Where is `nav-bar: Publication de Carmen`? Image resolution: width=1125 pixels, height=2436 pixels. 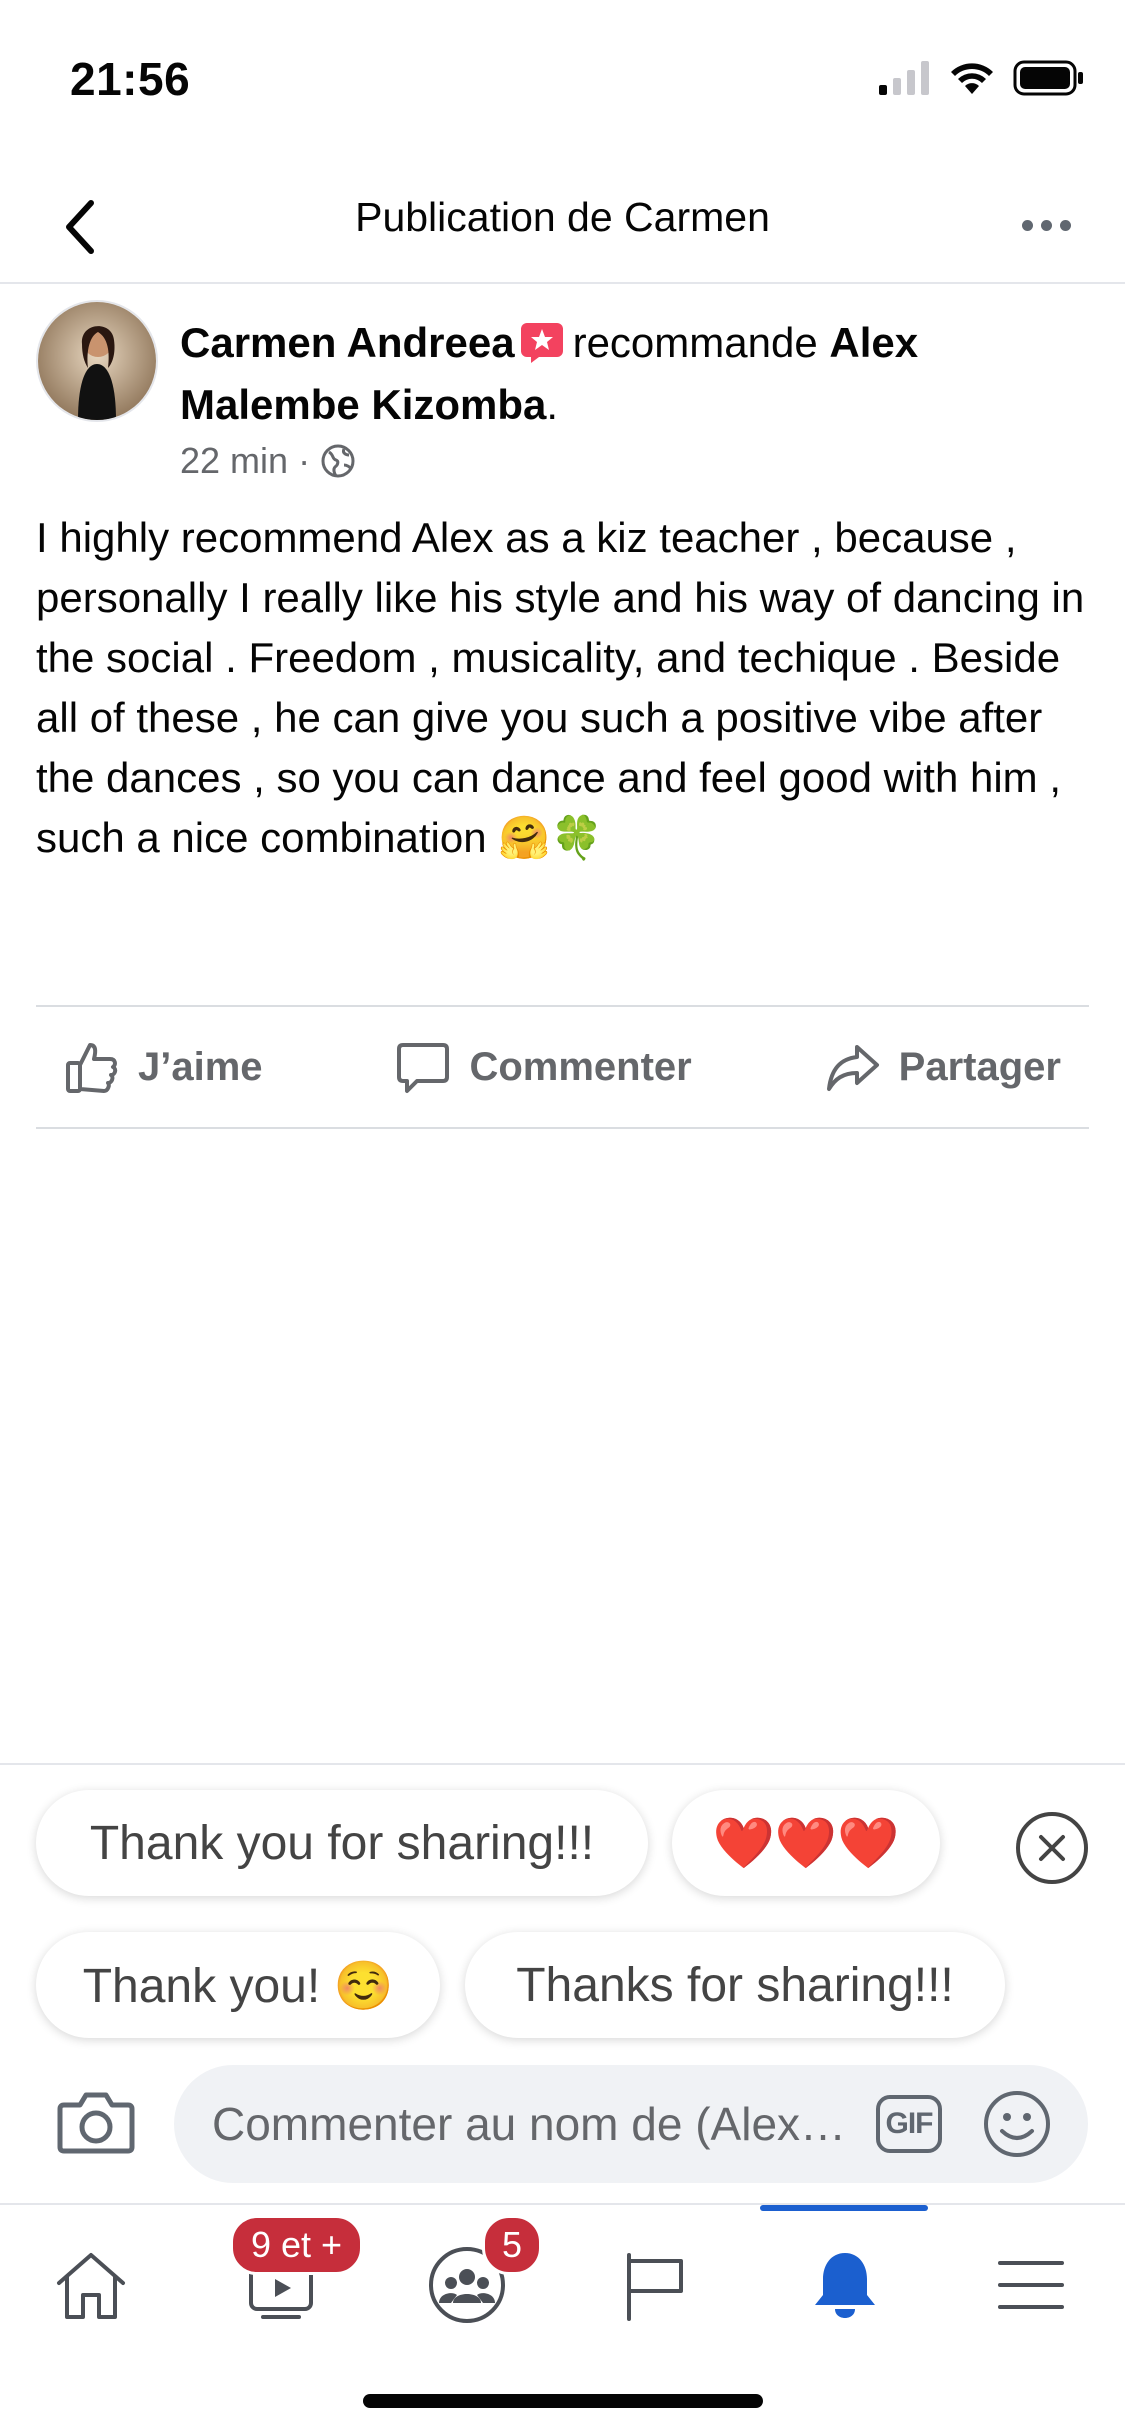
nav-bar: Publication de Carmen is located at coordinates (562, 227).